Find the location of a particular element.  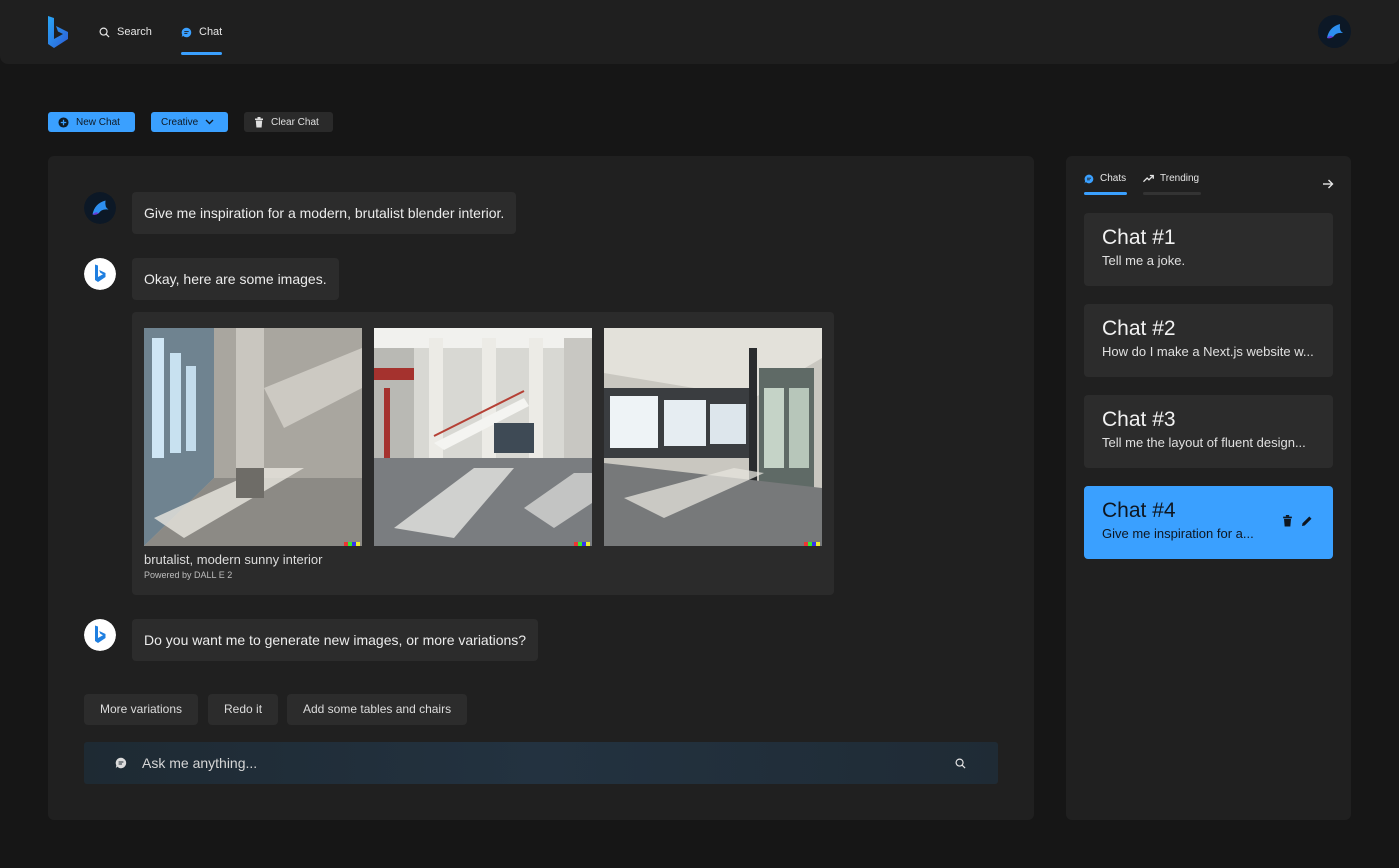

bing-logo-icon is located at coordinates (58, 32).